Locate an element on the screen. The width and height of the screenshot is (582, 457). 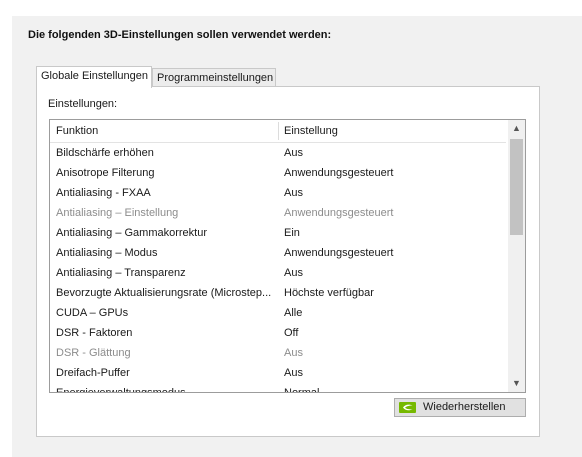
table-row: Antialiasing – Modus Anwendungsgesteuert is located at coordinates (278, 253).